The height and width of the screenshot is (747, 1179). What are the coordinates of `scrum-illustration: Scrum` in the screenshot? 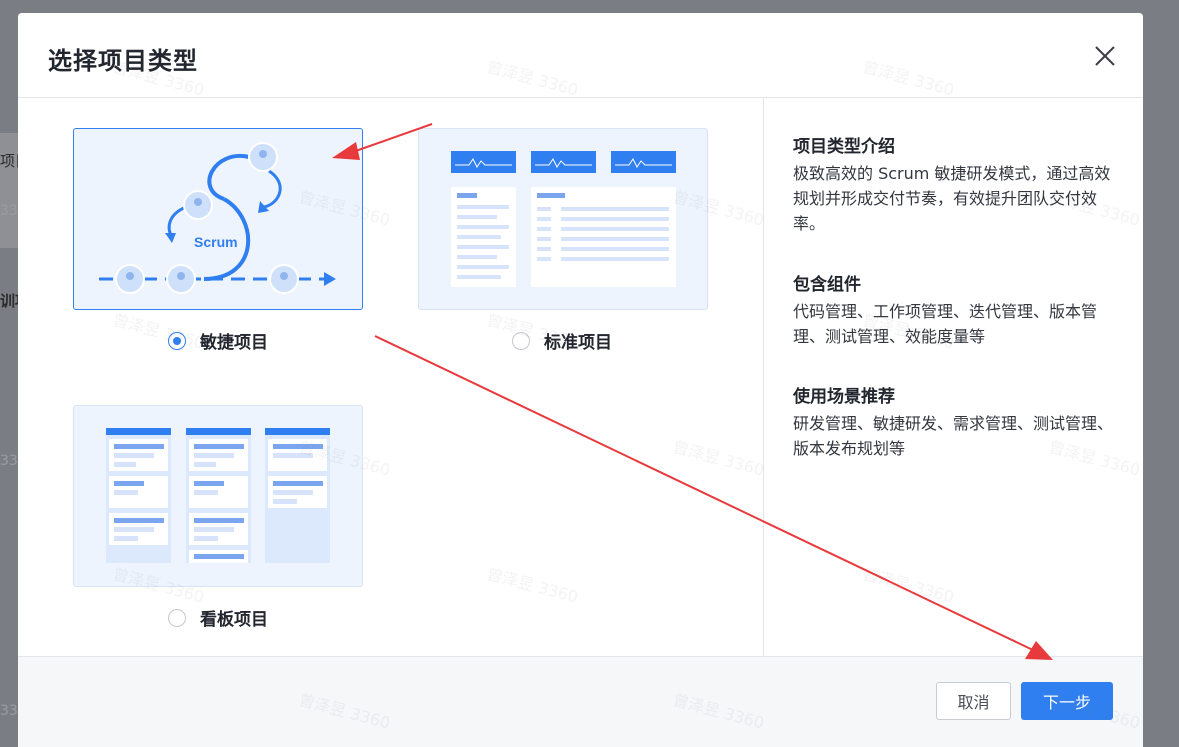 It's located at (217, 218).